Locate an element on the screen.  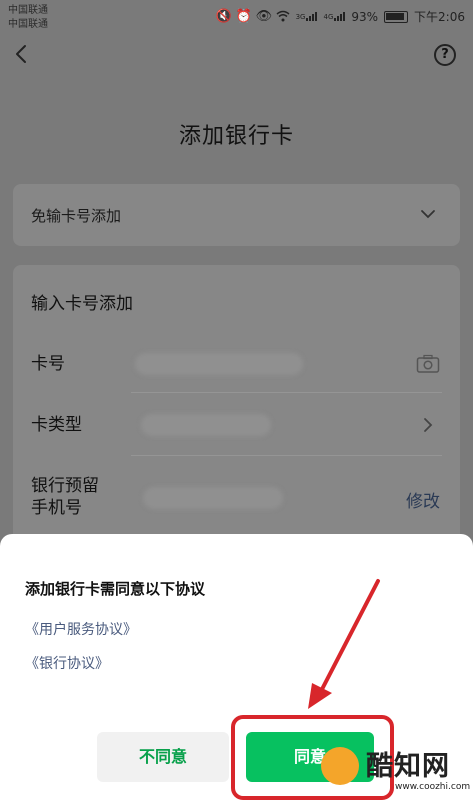
card-number-label: 卡号 is located at coordinates (48, 364).